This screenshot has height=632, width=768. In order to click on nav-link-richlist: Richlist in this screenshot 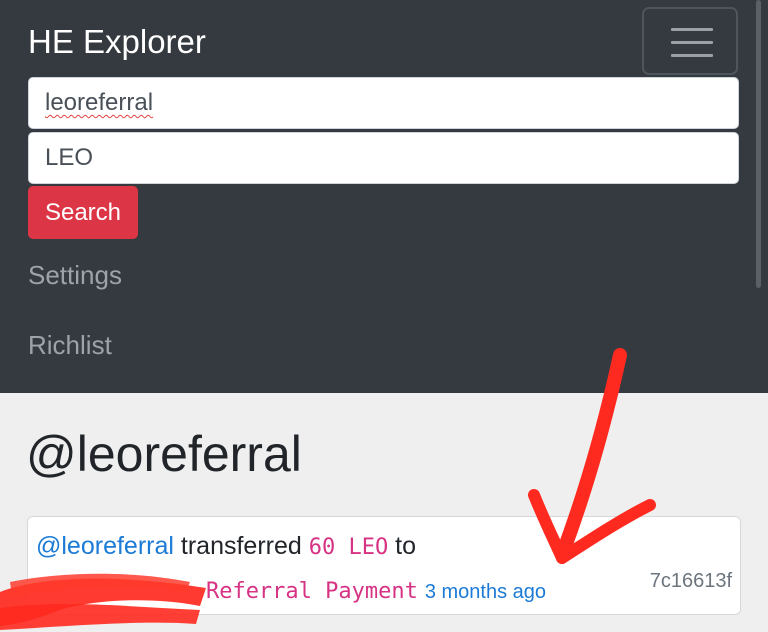, I will do `click(70, 345)`.